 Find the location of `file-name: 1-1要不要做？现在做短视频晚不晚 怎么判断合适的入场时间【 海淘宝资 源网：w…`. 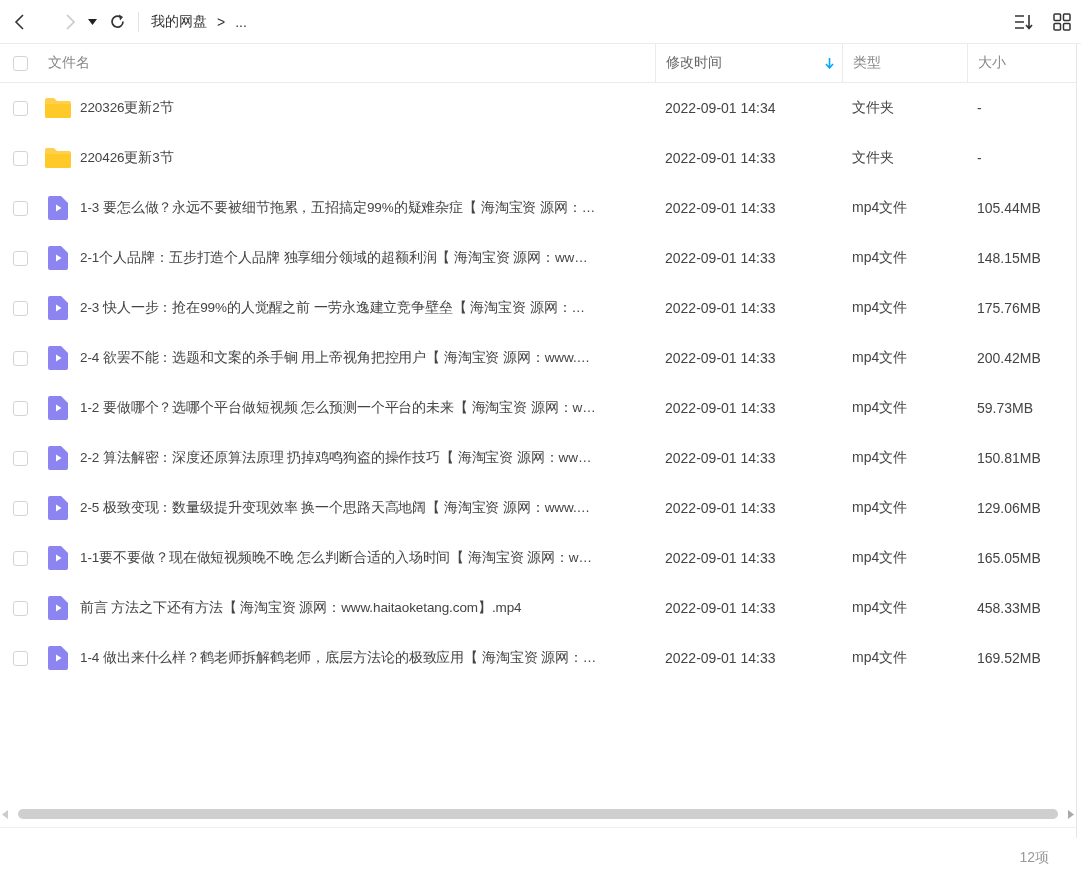

file-name: 1-1要不要做？现在做短视频晚不晚 怎么判断合适的入场时间【 海淘宝资 源网：w… is located at coordinates (367, 558).